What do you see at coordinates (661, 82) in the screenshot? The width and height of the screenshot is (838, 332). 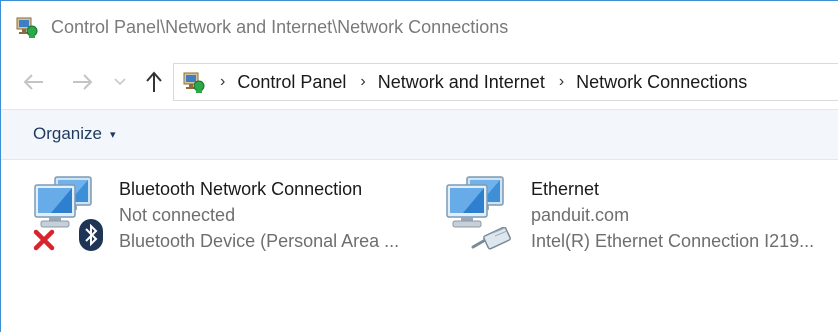 I see `breadcrumb-network-connections: Network Connections` at bounding box center [661, 82].